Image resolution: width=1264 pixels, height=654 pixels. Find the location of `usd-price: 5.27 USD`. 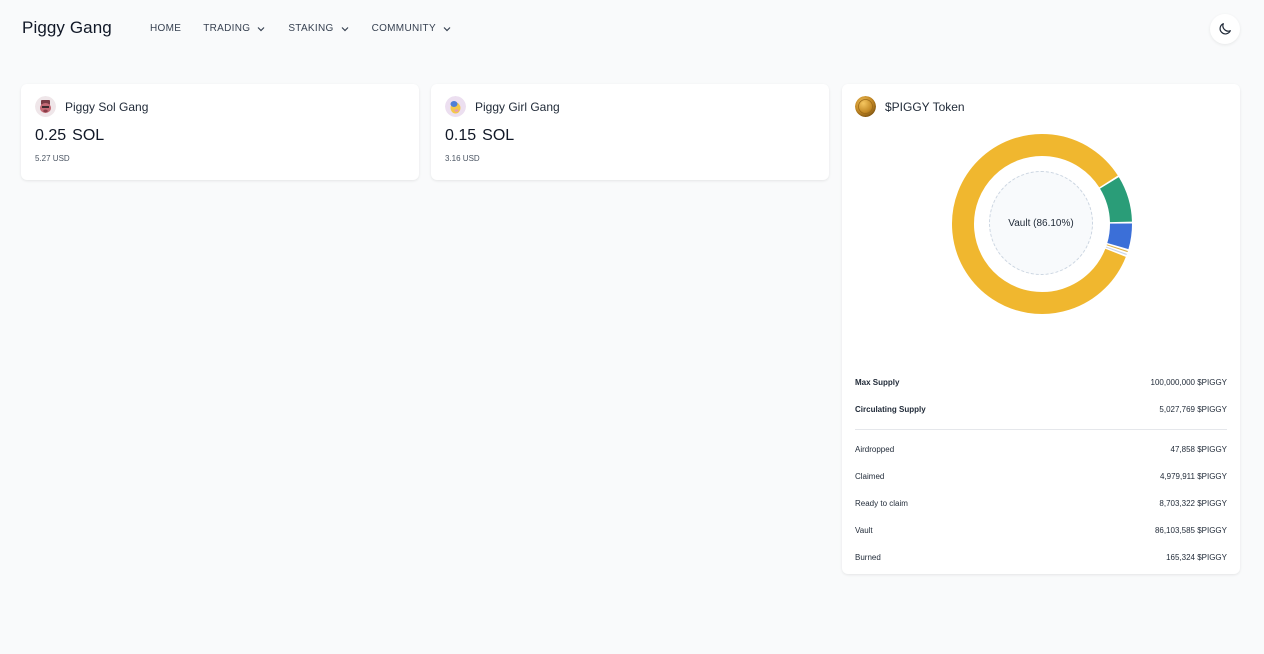

usd-price: 5.27 USD is located at coordinates (52, 158).